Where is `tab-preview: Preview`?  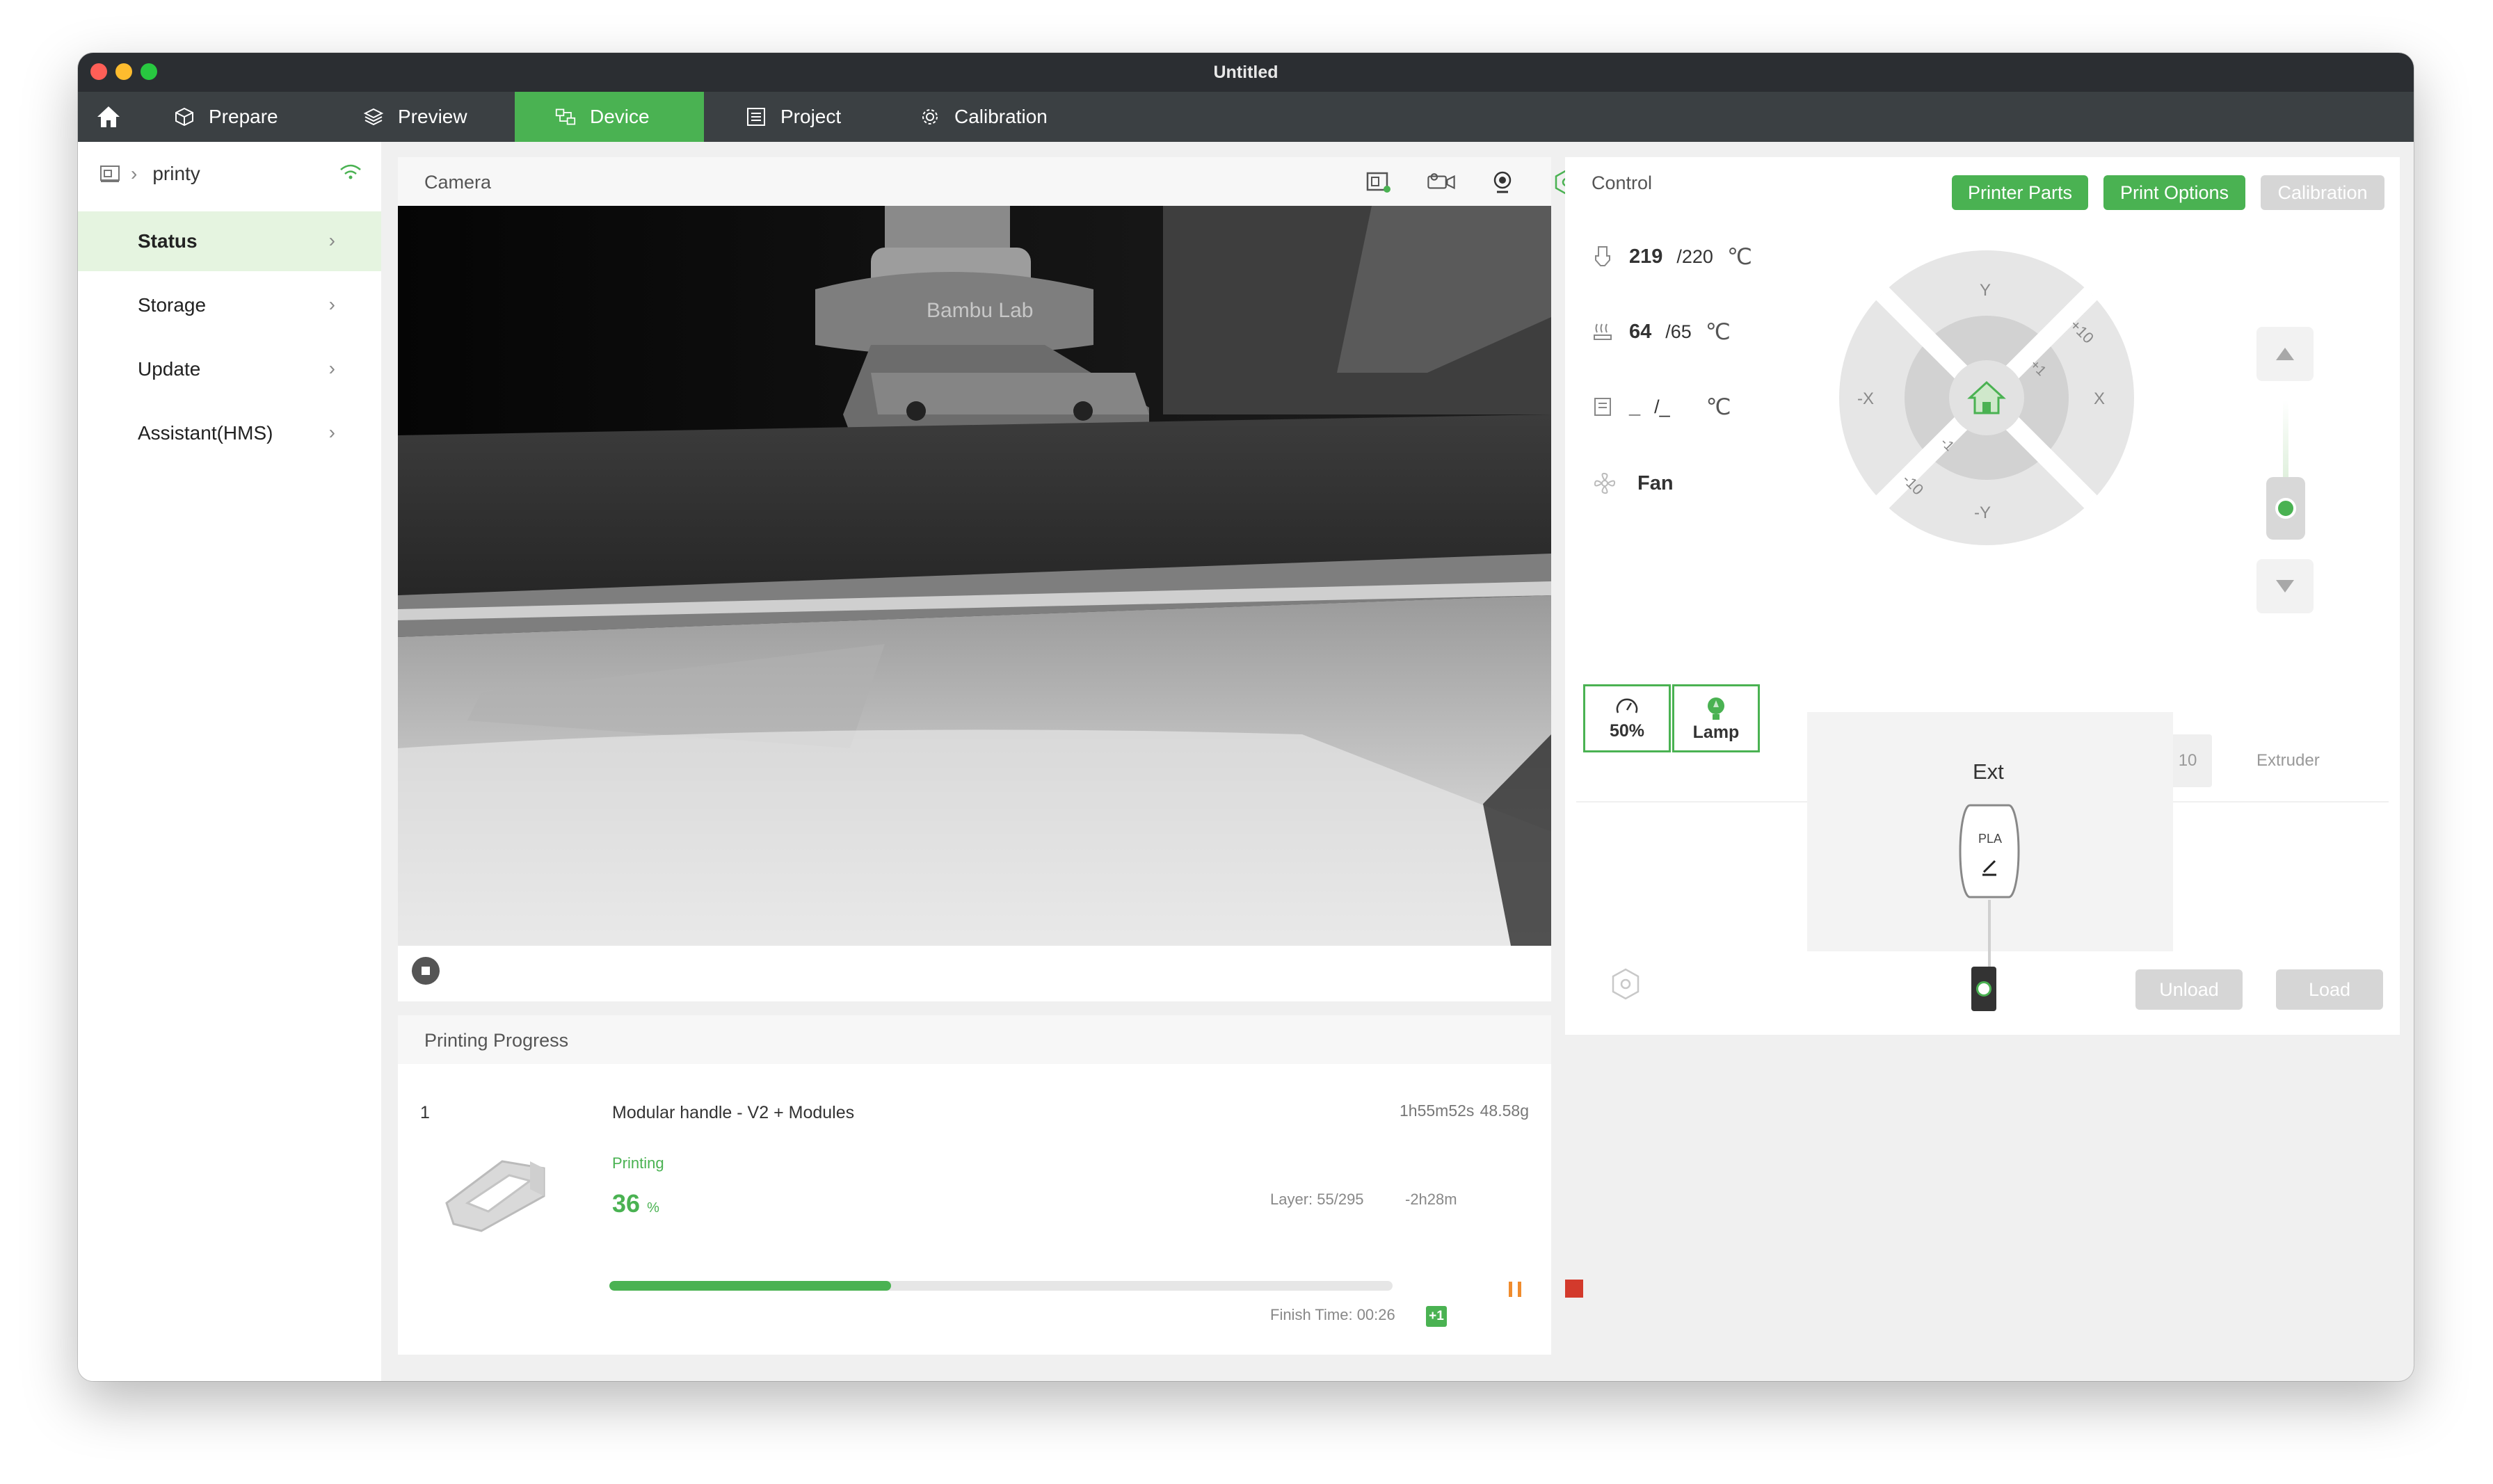 tab-preview: Preview is located at coordinates (447, 117).